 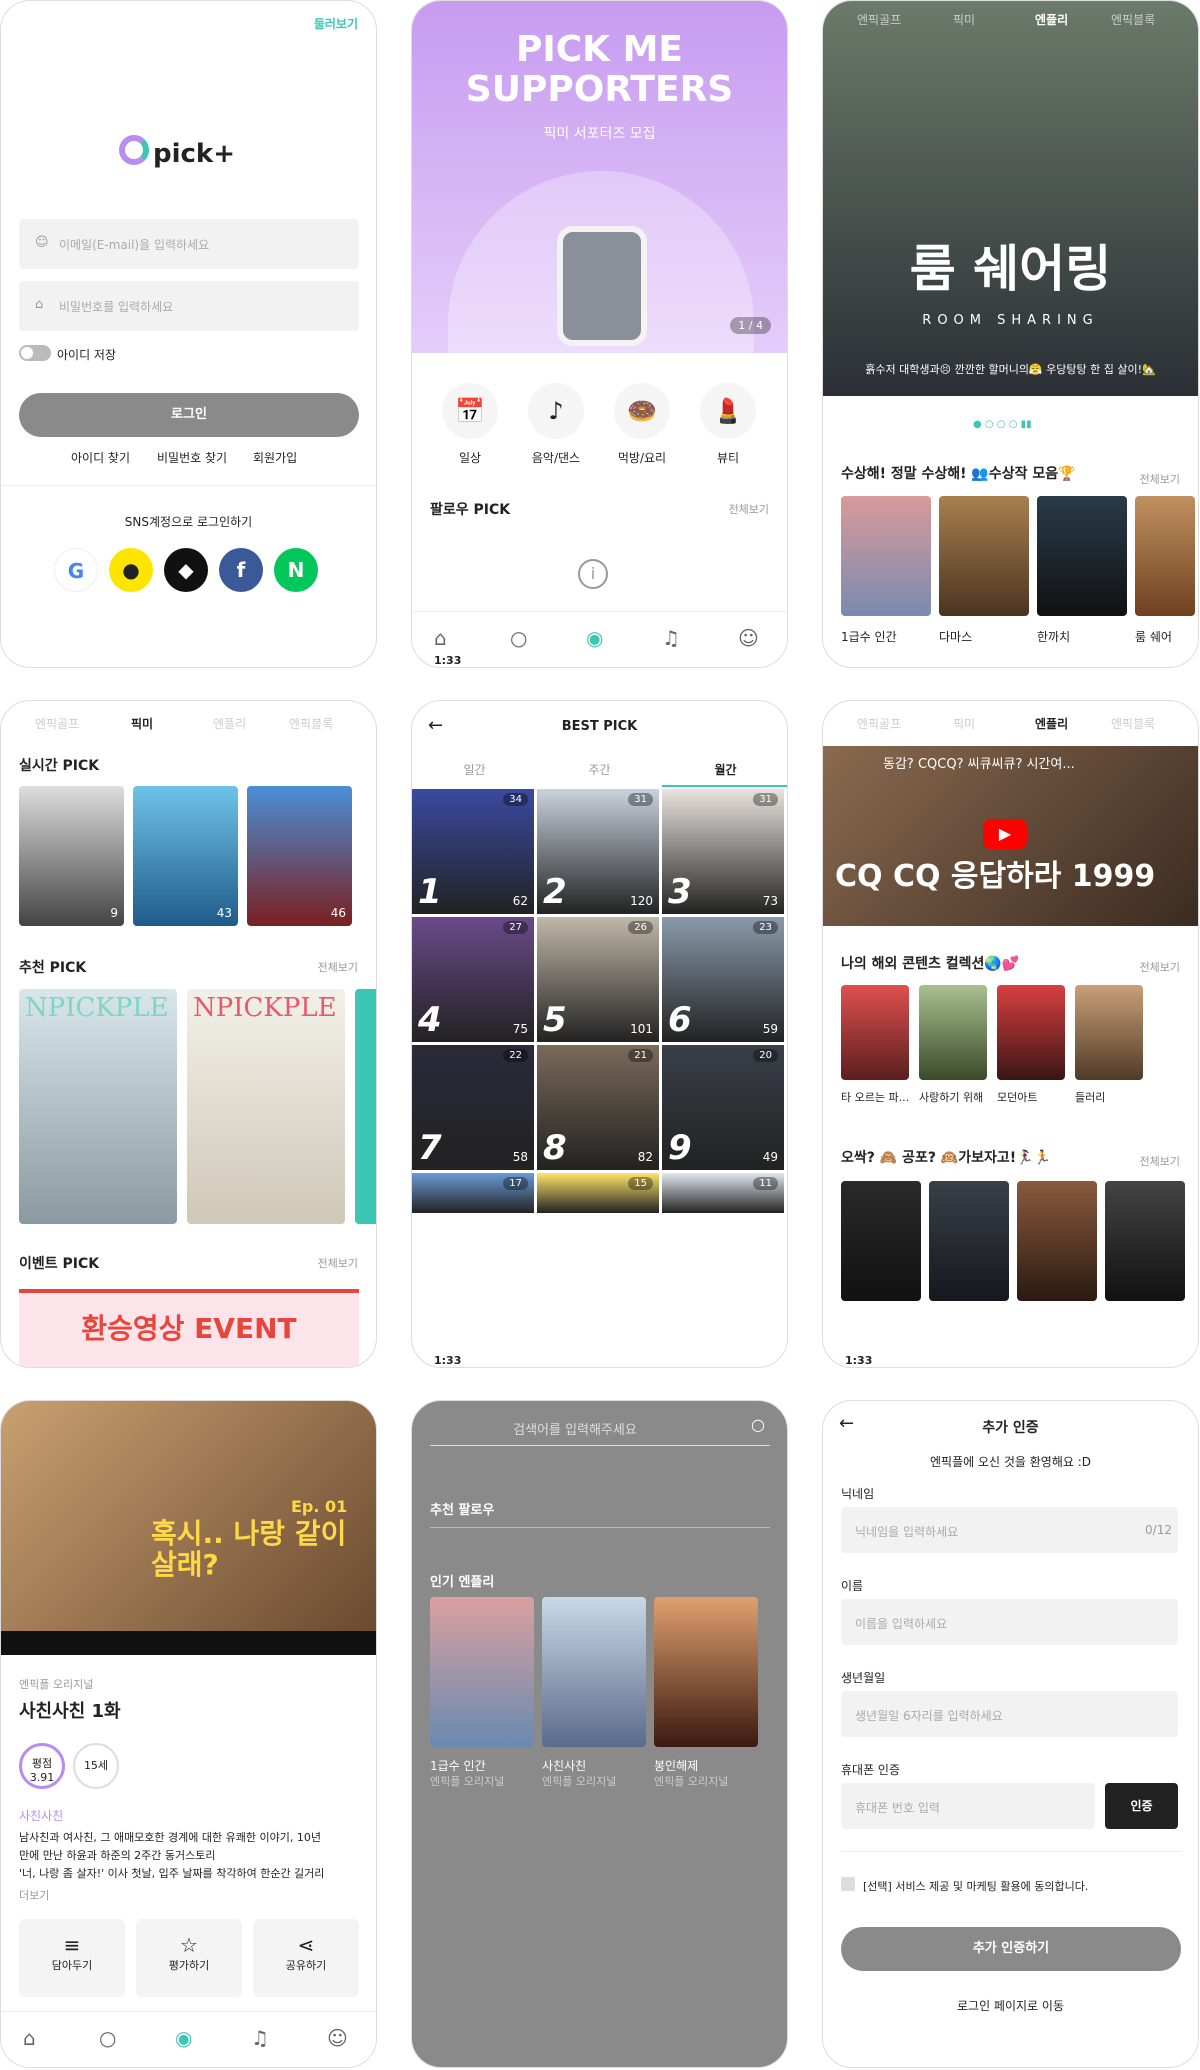 What do you see at coordinates (100, 457) in the screenshot?
I see `find-id-link: 아이디 찾기` at bounding box center [100, 457].